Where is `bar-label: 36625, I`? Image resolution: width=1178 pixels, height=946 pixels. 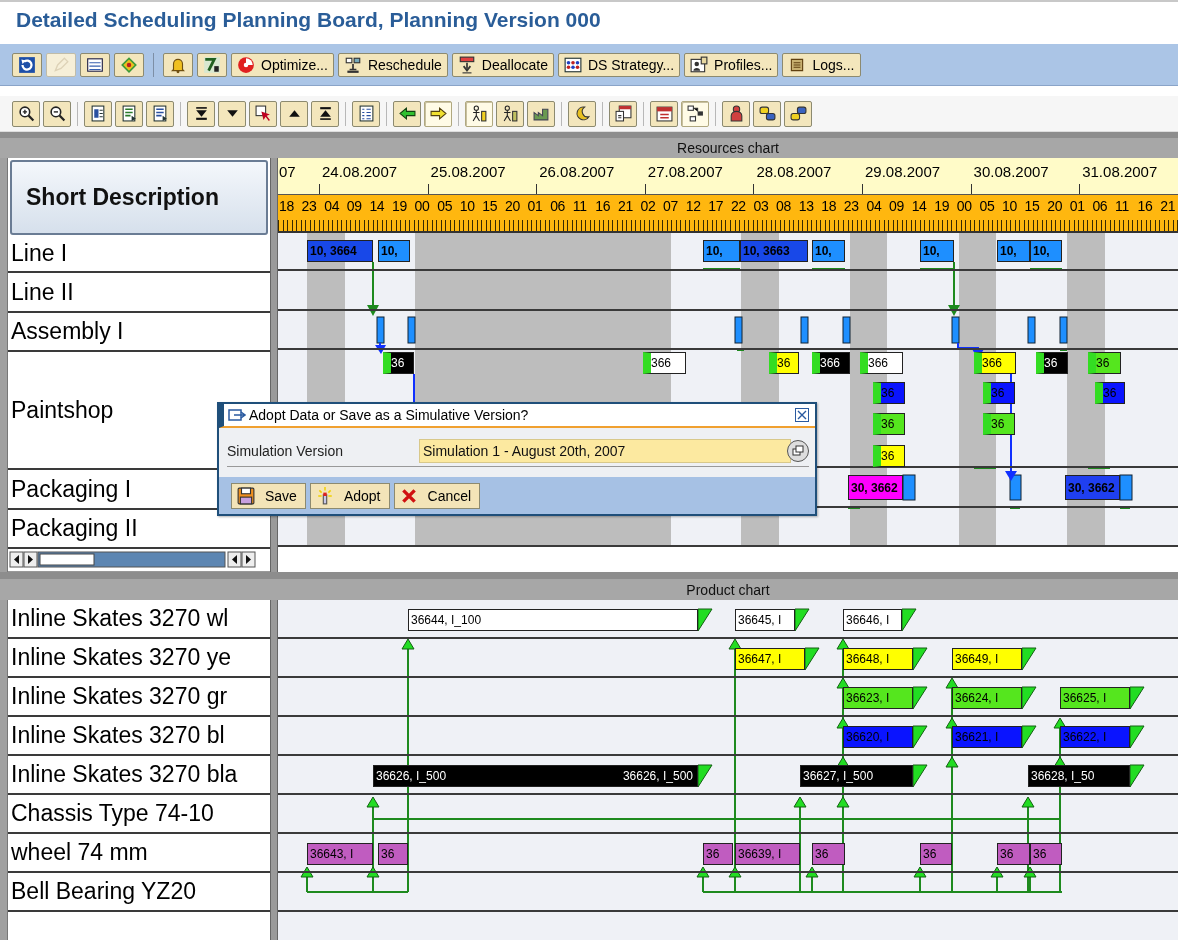
bar-label: 36625, I is located at coordinates (1085, 698).